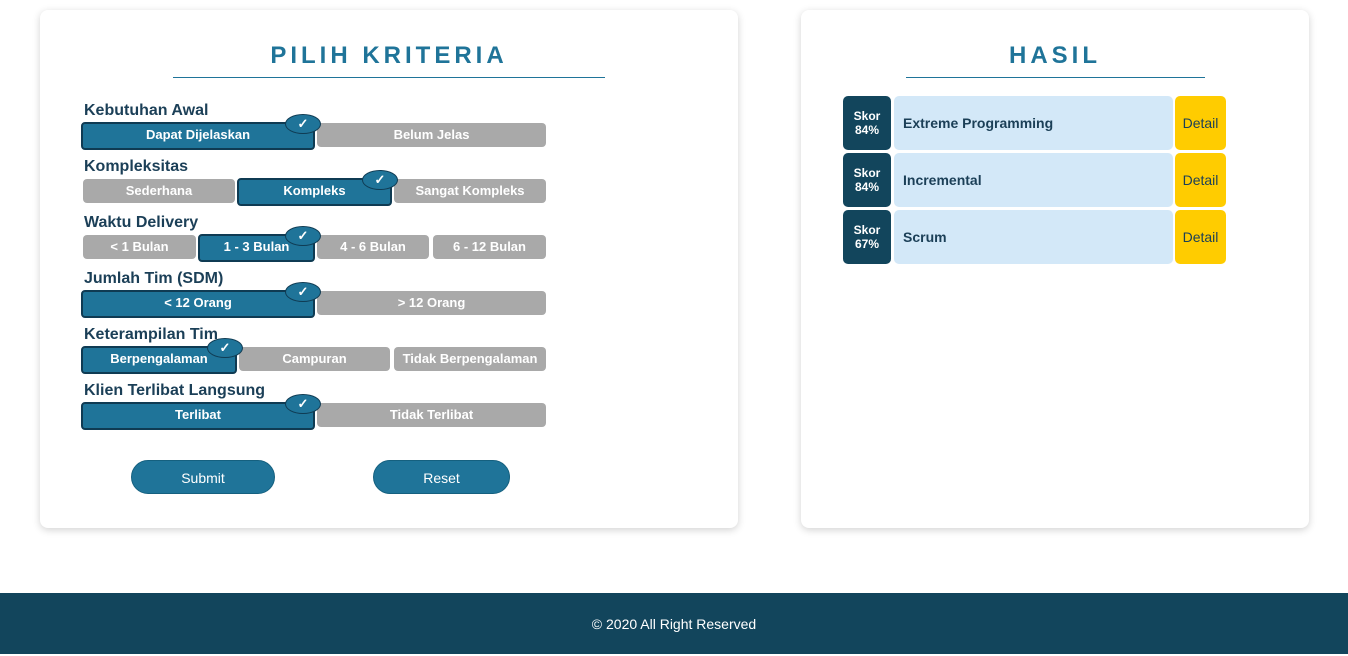 The height and width of the screenshot is (656, 1348). Describe the element at coordinates (470, 359) in the screenshot. I see `option-tidak-berpengalaman: Tidak Berpengalaman` at that location.